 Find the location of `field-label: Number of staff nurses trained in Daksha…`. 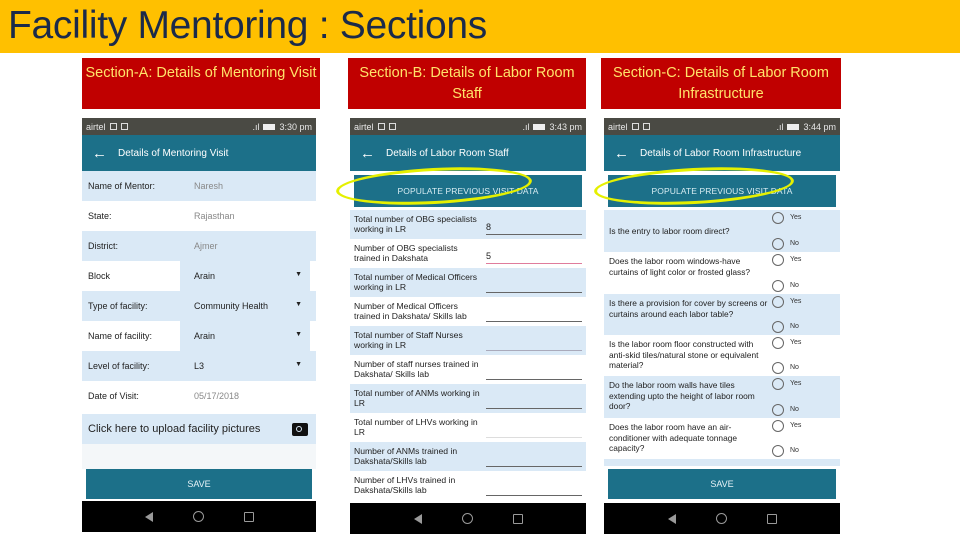

field-label: Number of staff nurses trained in Daksha… is located at coordinates (416, 369).